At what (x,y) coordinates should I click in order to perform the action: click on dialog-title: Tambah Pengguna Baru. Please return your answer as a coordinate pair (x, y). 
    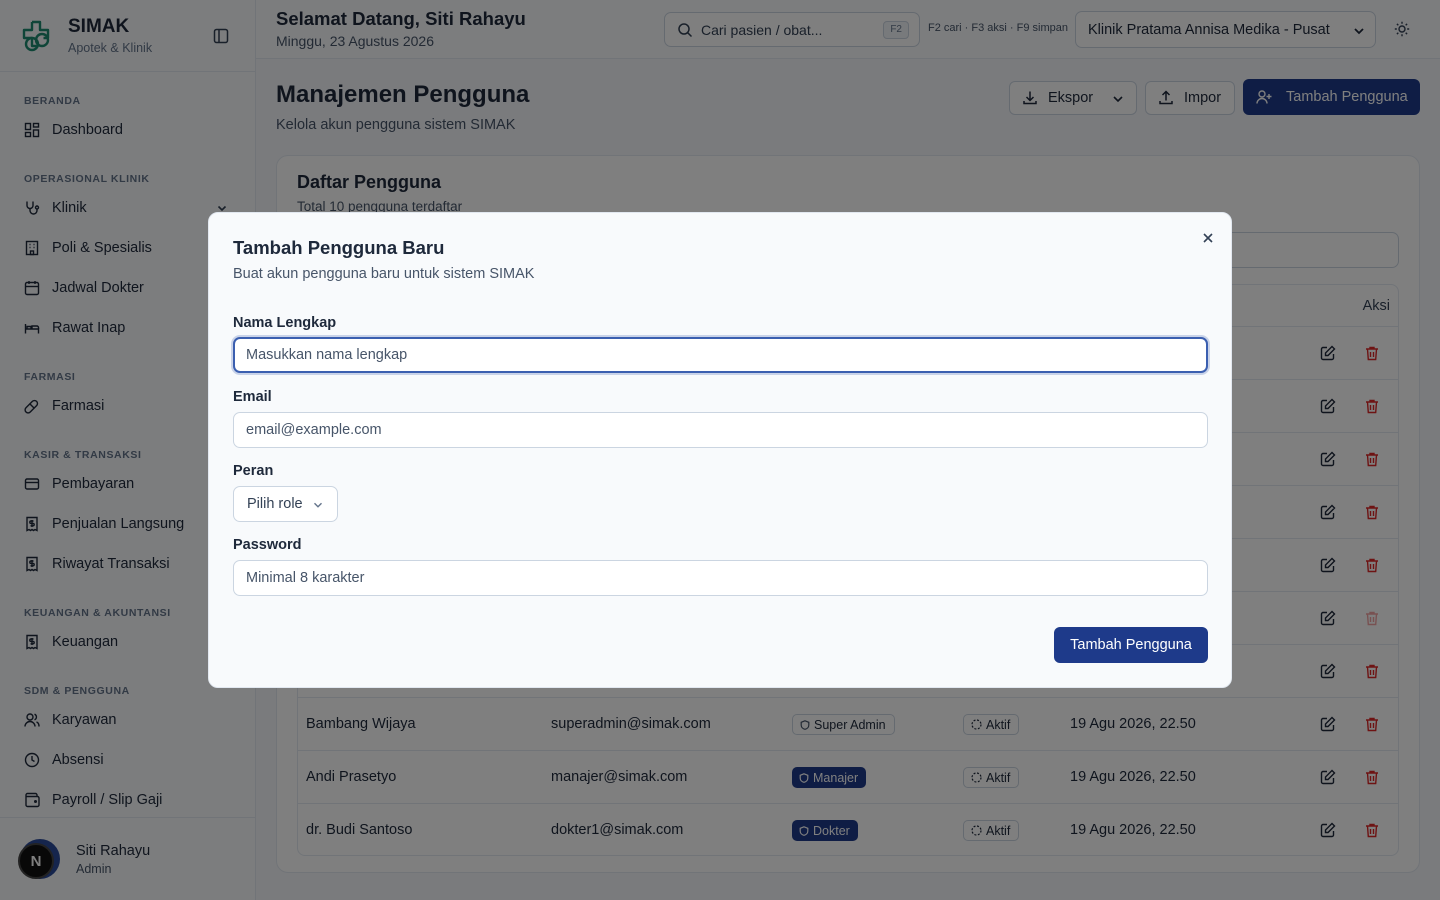
    Looking at the image, I should click on (339, 247).